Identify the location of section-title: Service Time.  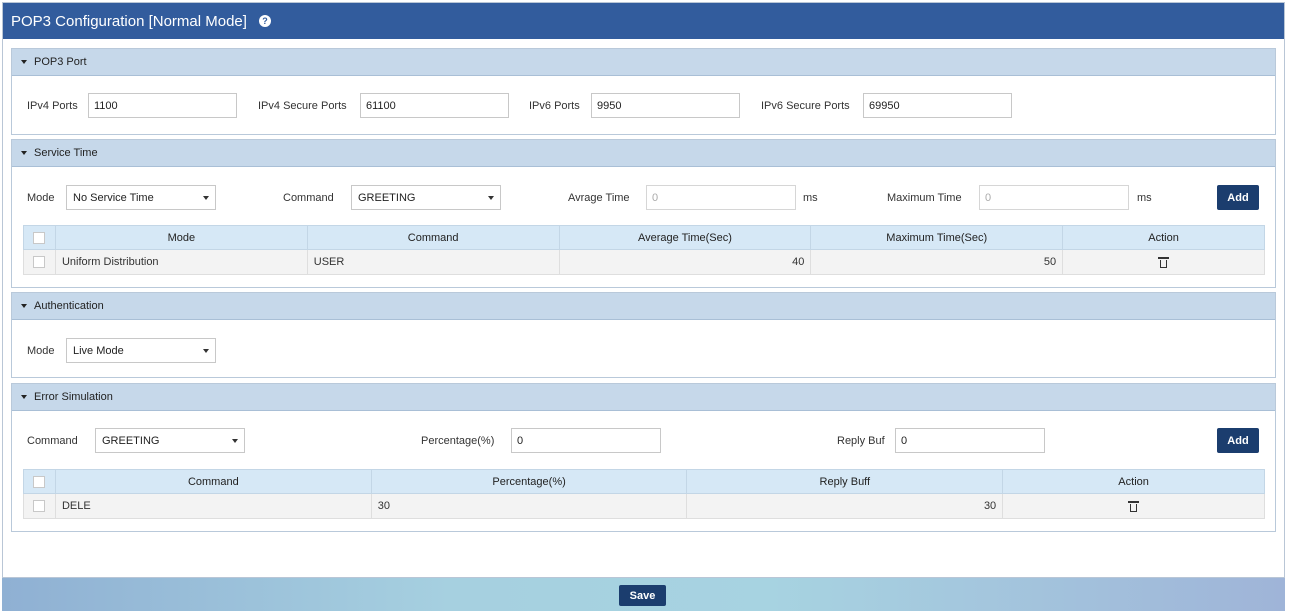
(66, 153).